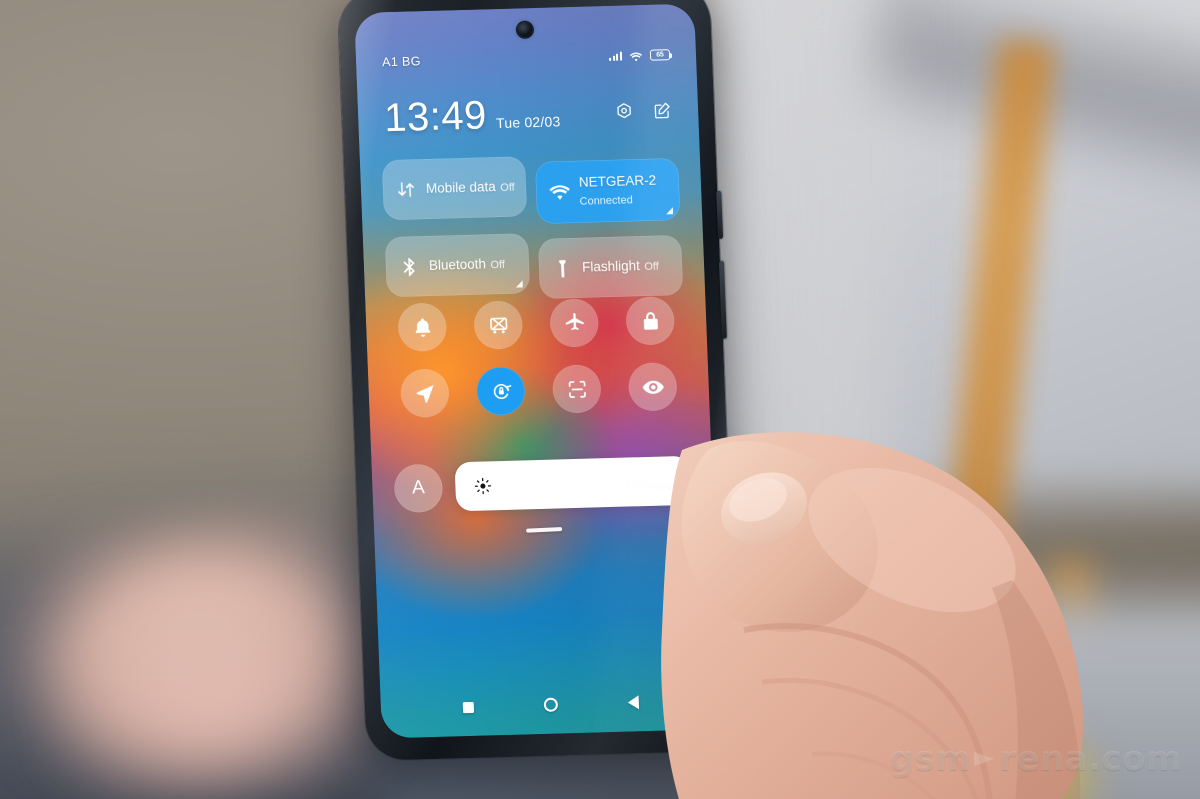  I want to click on location-arrow-icon, so click(424, 393).